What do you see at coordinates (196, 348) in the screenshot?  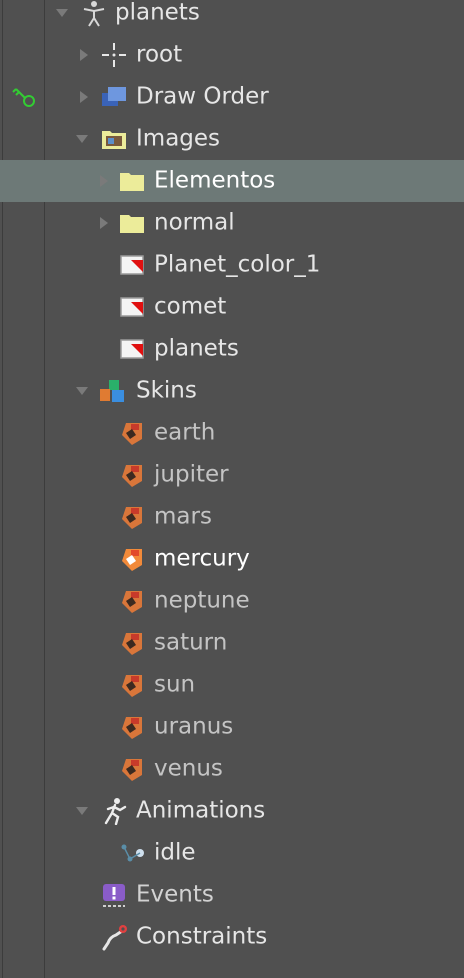 I see `planets-image-label: planets` at bounding box center [196, 348].